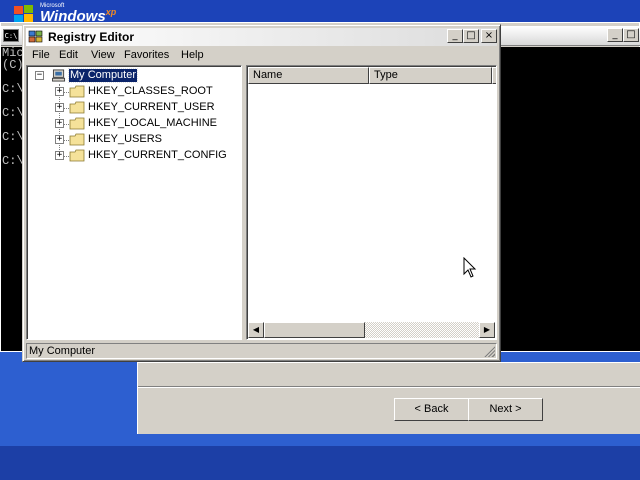  What do you see at coordinates (111, 12) in the screenshot?
I see `logo-xp-text: xp` at bounding box center [111, 12].